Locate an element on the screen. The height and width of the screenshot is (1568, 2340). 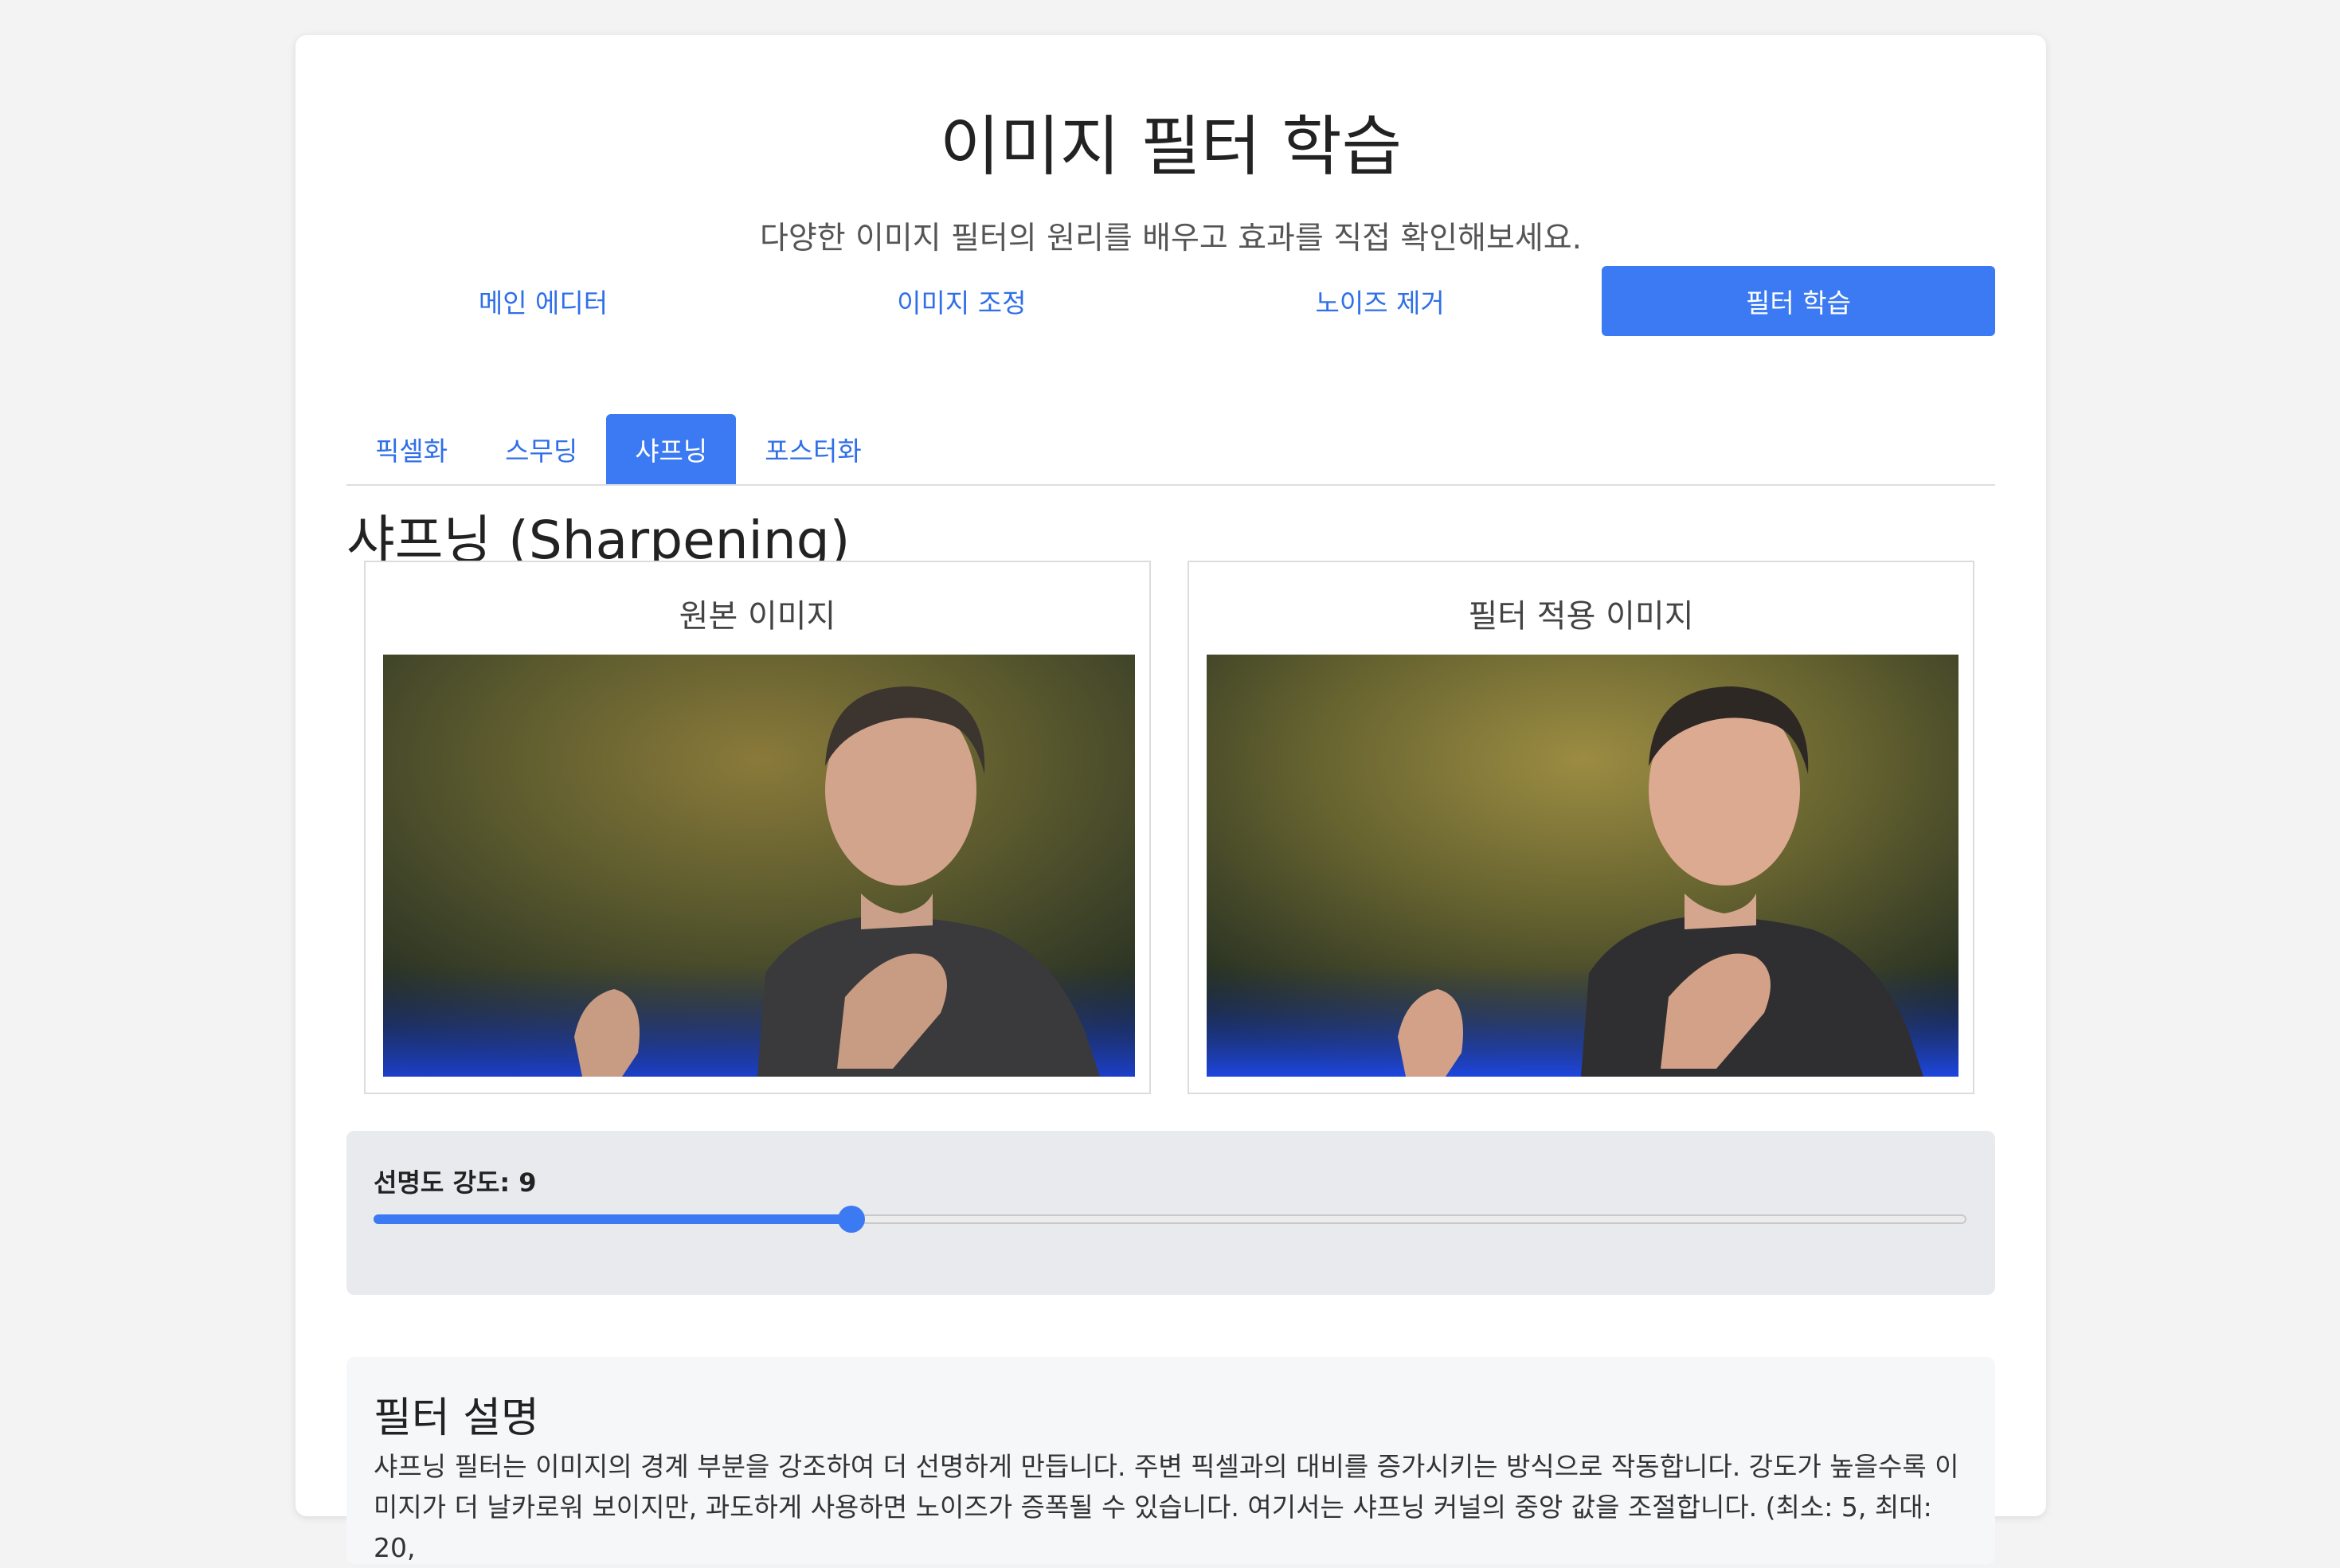
slider-thumb is located at coordinates (852, 1219).